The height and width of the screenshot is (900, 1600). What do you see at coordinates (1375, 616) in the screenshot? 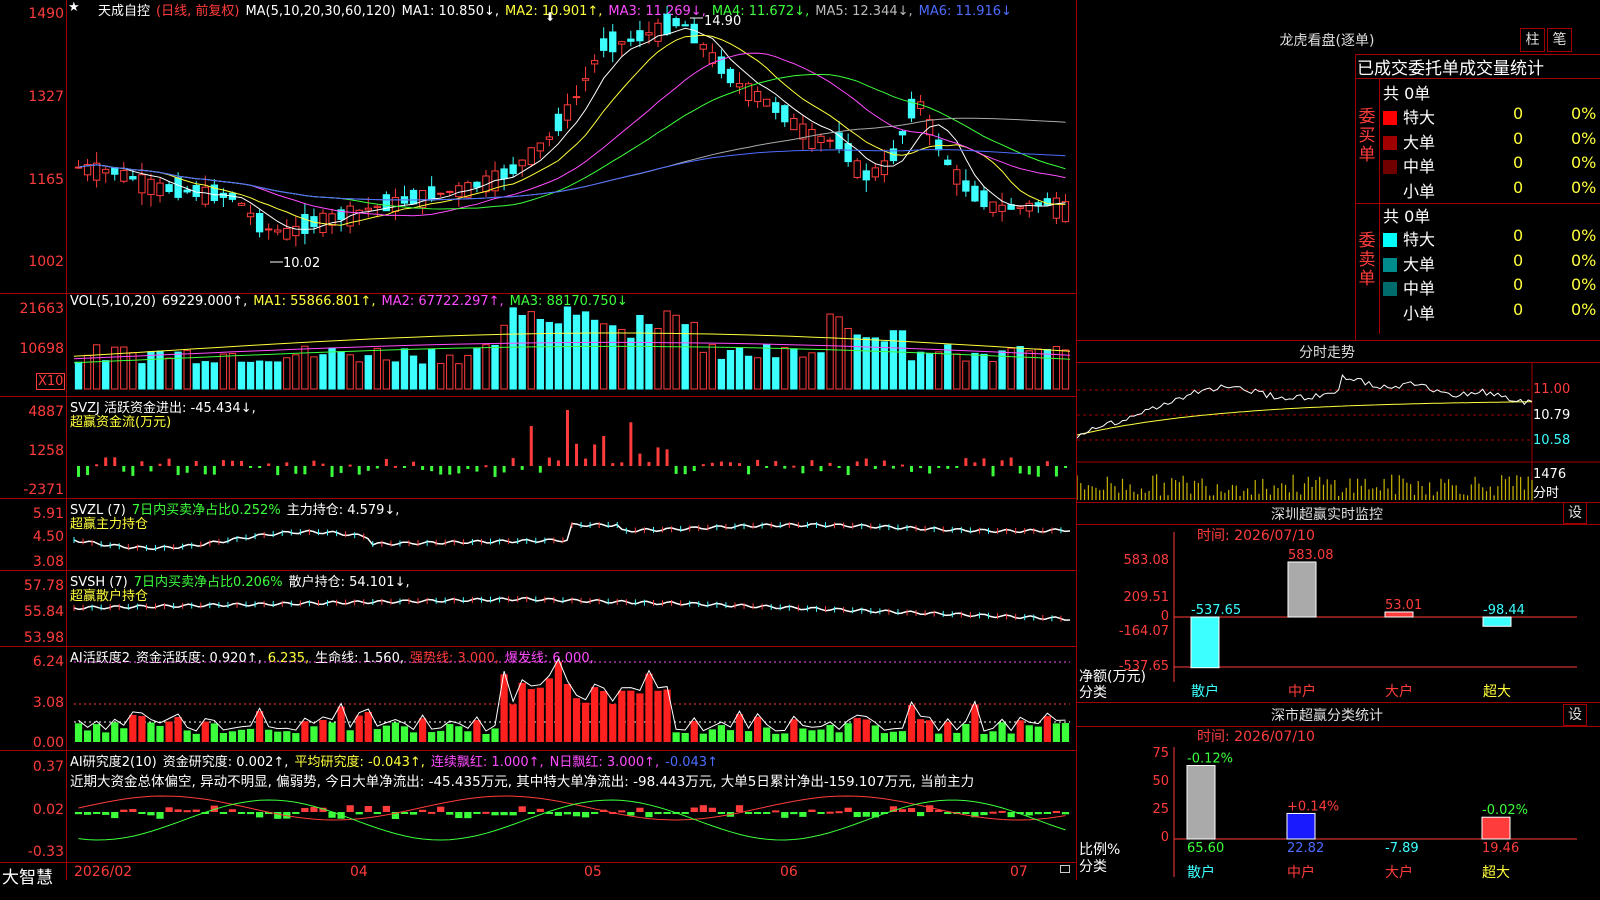
I see `sz-monitor-chart: -537.65 散户 583.08 中户 53.01 大户 -98.44 超大` at bounding box center [1375, 616].